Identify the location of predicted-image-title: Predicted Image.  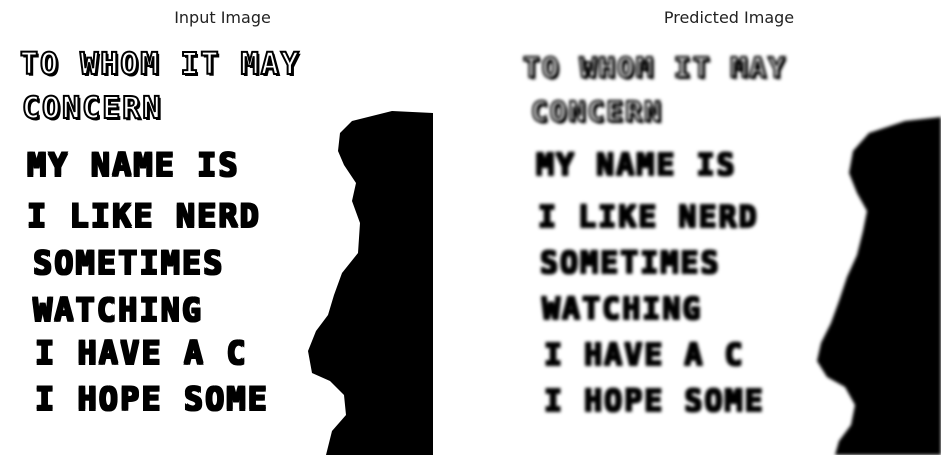
(729, 17).